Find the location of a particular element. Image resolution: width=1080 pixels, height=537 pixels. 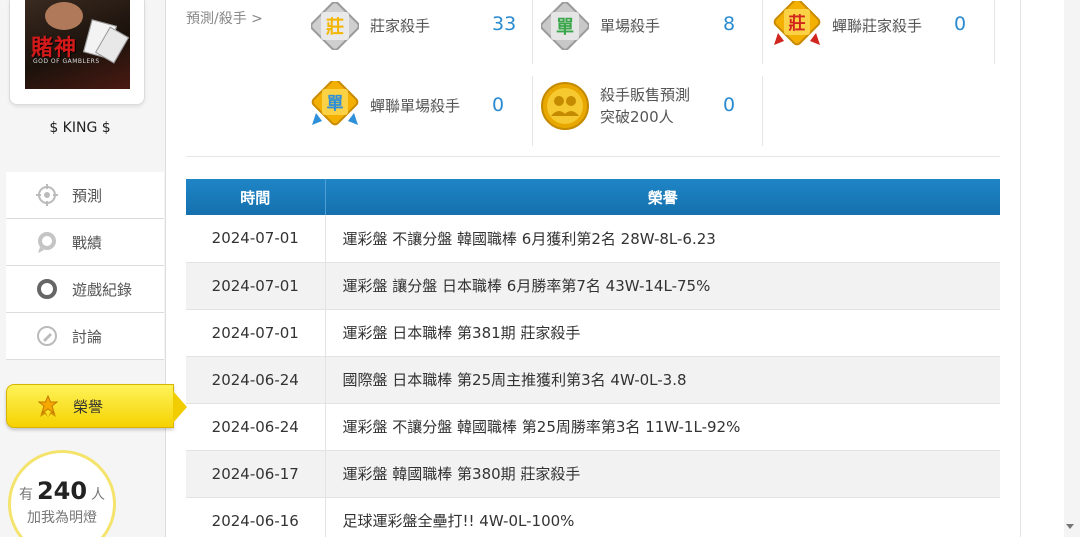

sidebar-item-label: 遊戲紀錄 is located at coordinates (102, 289).